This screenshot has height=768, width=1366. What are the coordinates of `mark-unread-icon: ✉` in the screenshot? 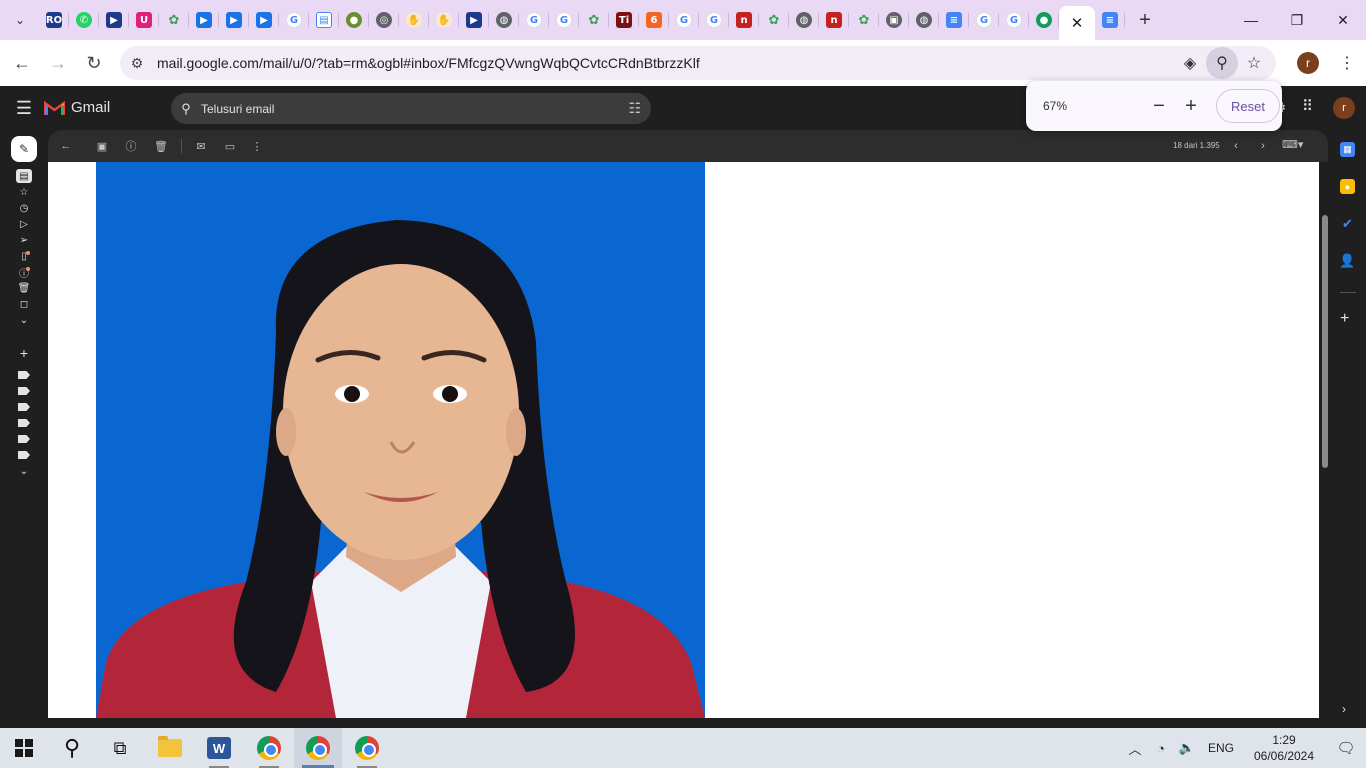 It's located at (201, 146).